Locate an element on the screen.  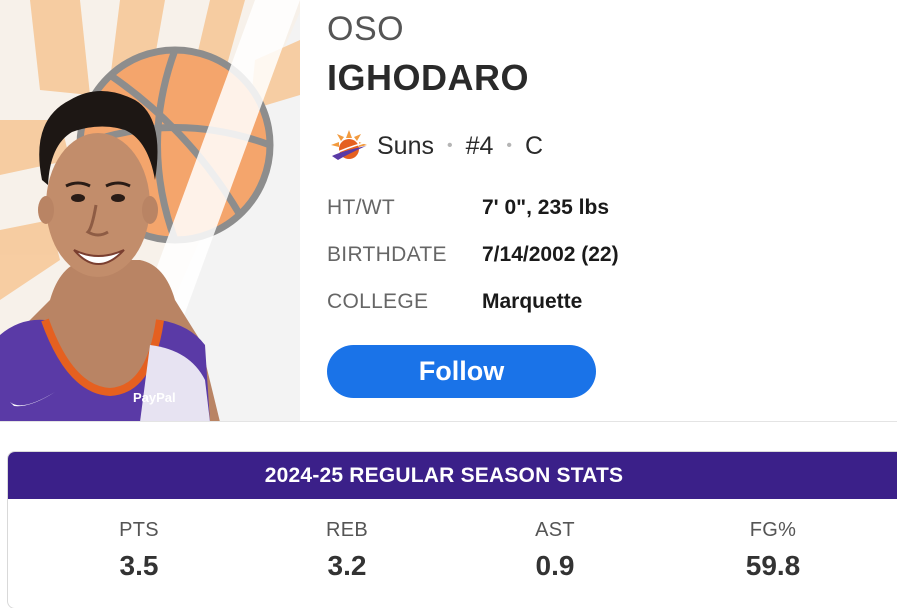
follow-button: Follow is located at coordinates (461, 371).